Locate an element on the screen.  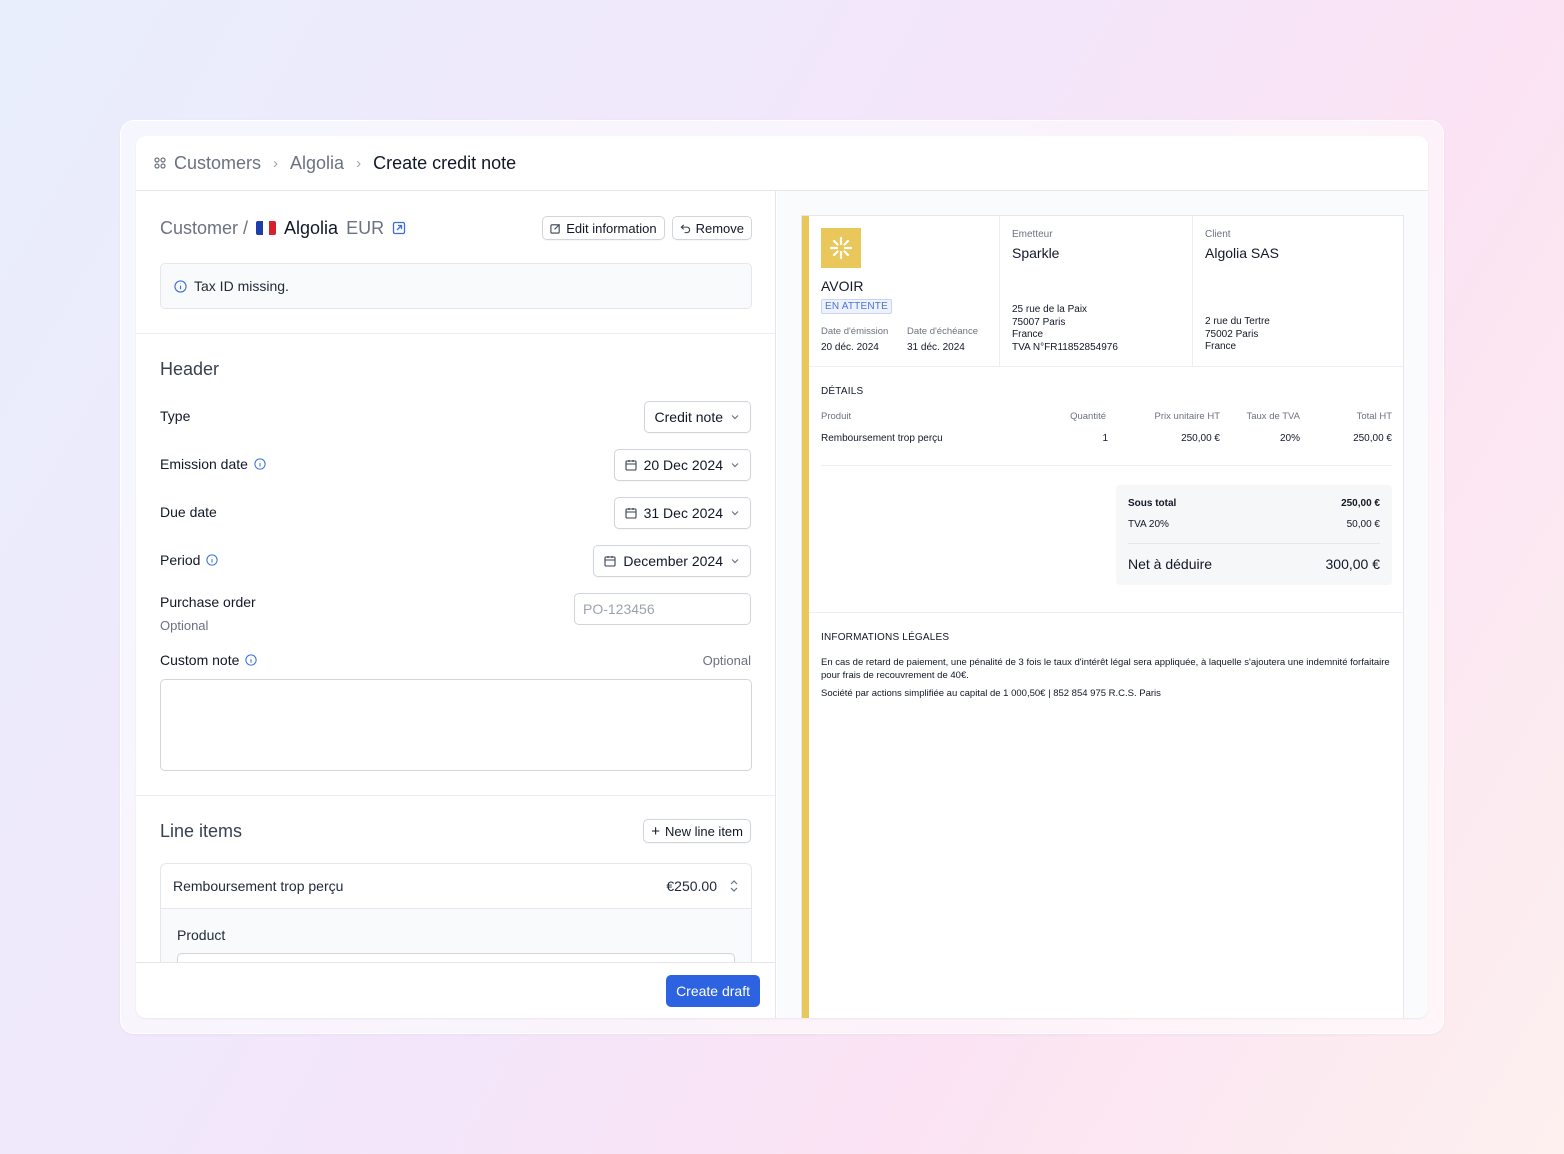
type-value: Credit note is located at coordinates (688, 417).